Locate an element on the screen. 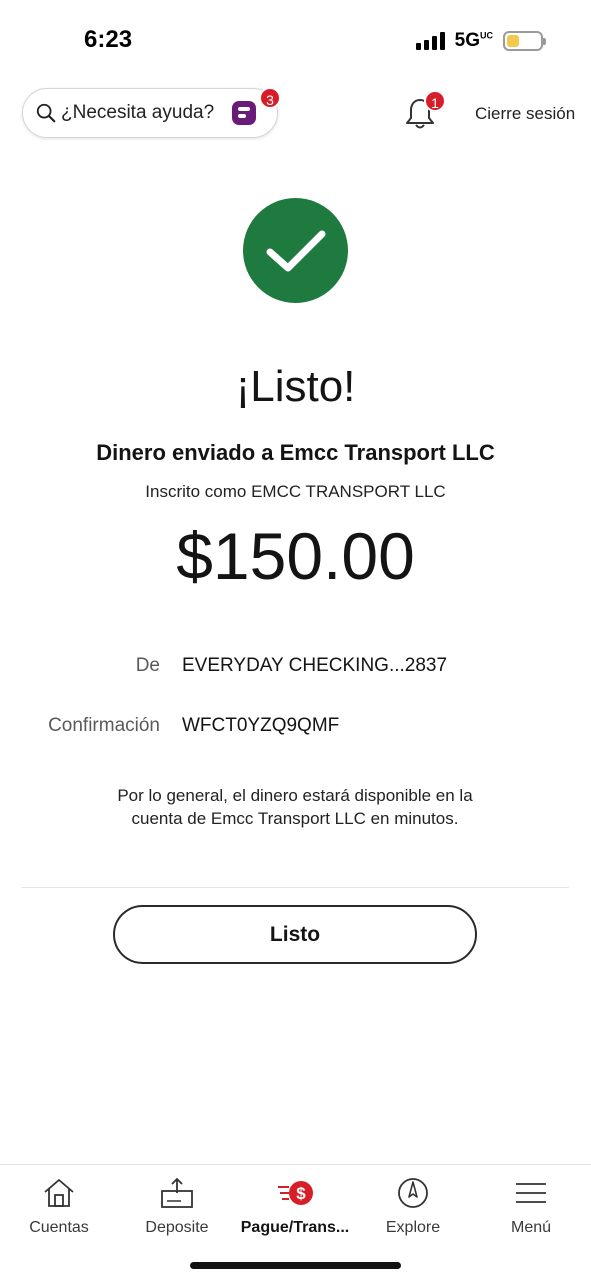 This screenshot has height=1280, width=591. signal-icon is located at coordinates (430, 41).